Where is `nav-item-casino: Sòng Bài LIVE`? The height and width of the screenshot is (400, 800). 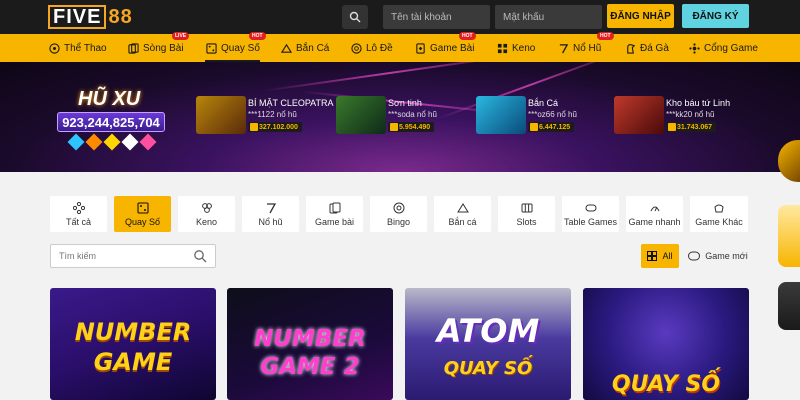 nav-item-casino: Sòng Bài LIVE is located at coordinates (158, 47).